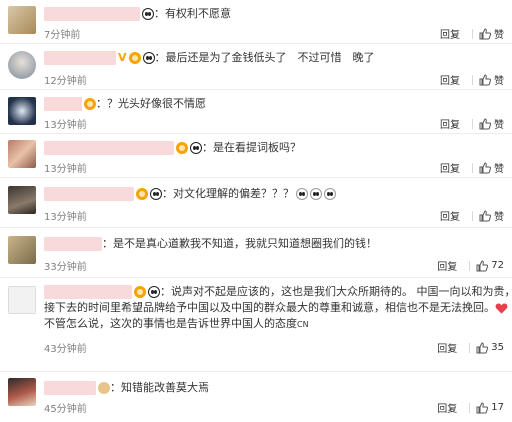 This screenshot has width=512, height=422. I want to click on like-count: 17, so click(497, 407).